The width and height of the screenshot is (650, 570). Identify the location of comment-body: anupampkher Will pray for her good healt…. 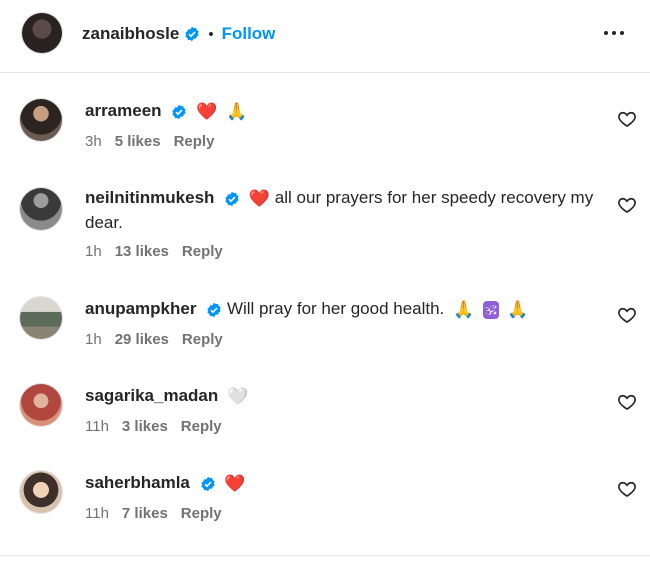
(342, 309).